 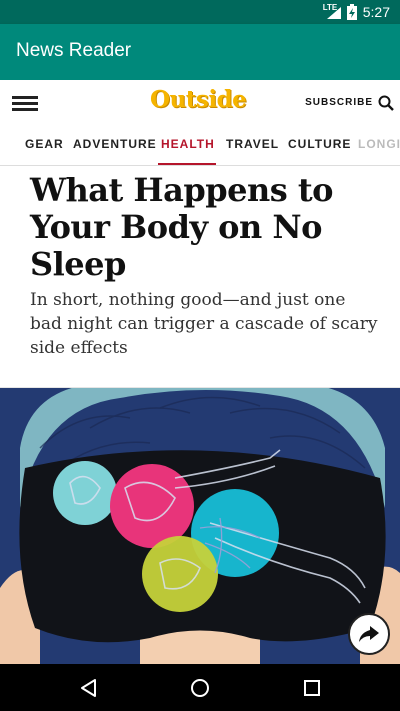 I want to click on recents-icon, so click(x=312, y=688).